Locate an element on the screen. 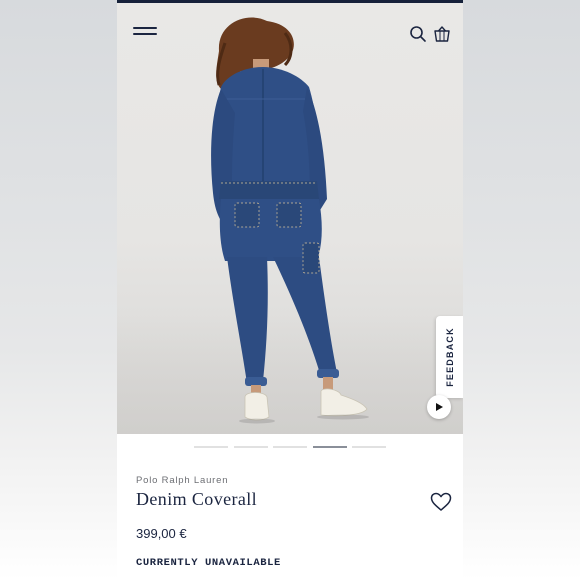 The image size is (580, 580). search-icon is located at coordinates (418, 34).